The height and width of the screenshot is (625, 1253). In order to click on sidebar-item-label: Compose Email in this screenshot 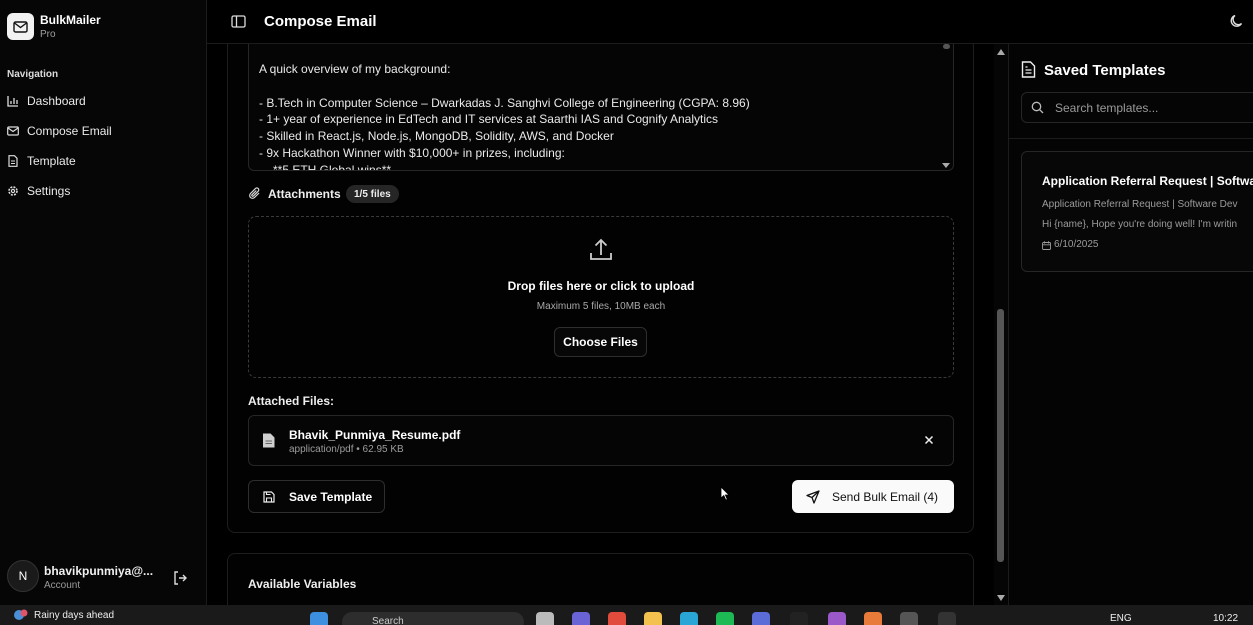, I will do `click(69, 131)`.